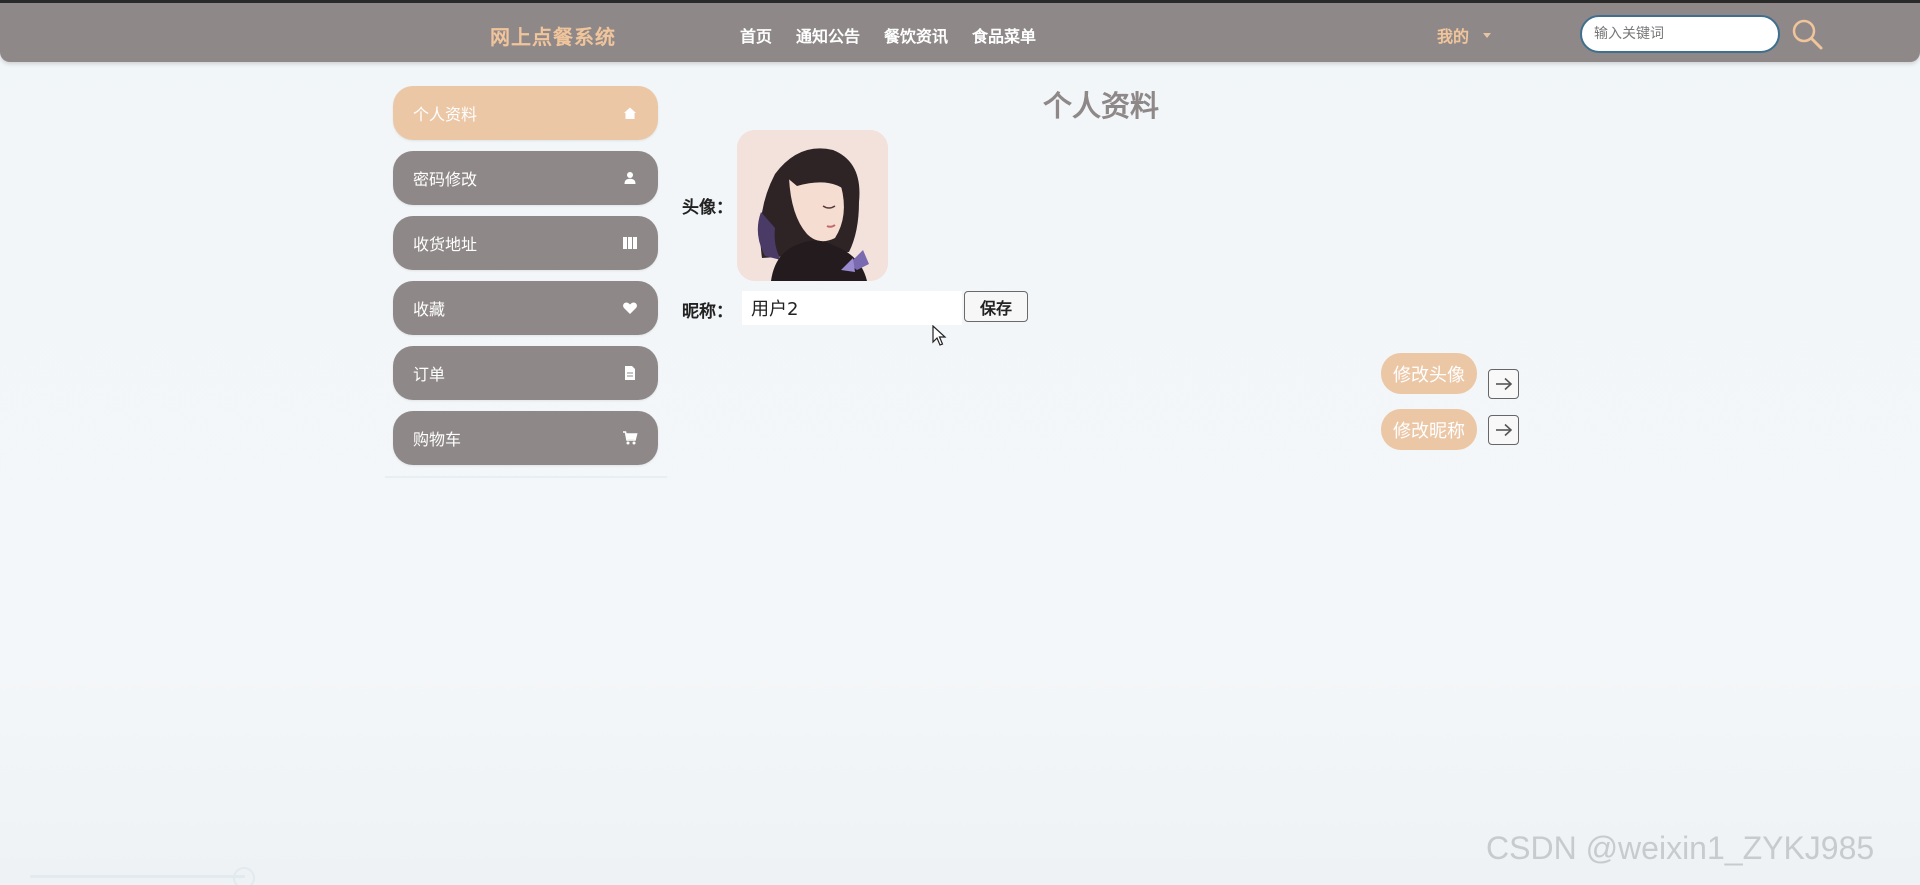 The width and height of the screenshot is (1920, 885). I want to click on sidebar-item-orders: 订单, so click(525, 373).